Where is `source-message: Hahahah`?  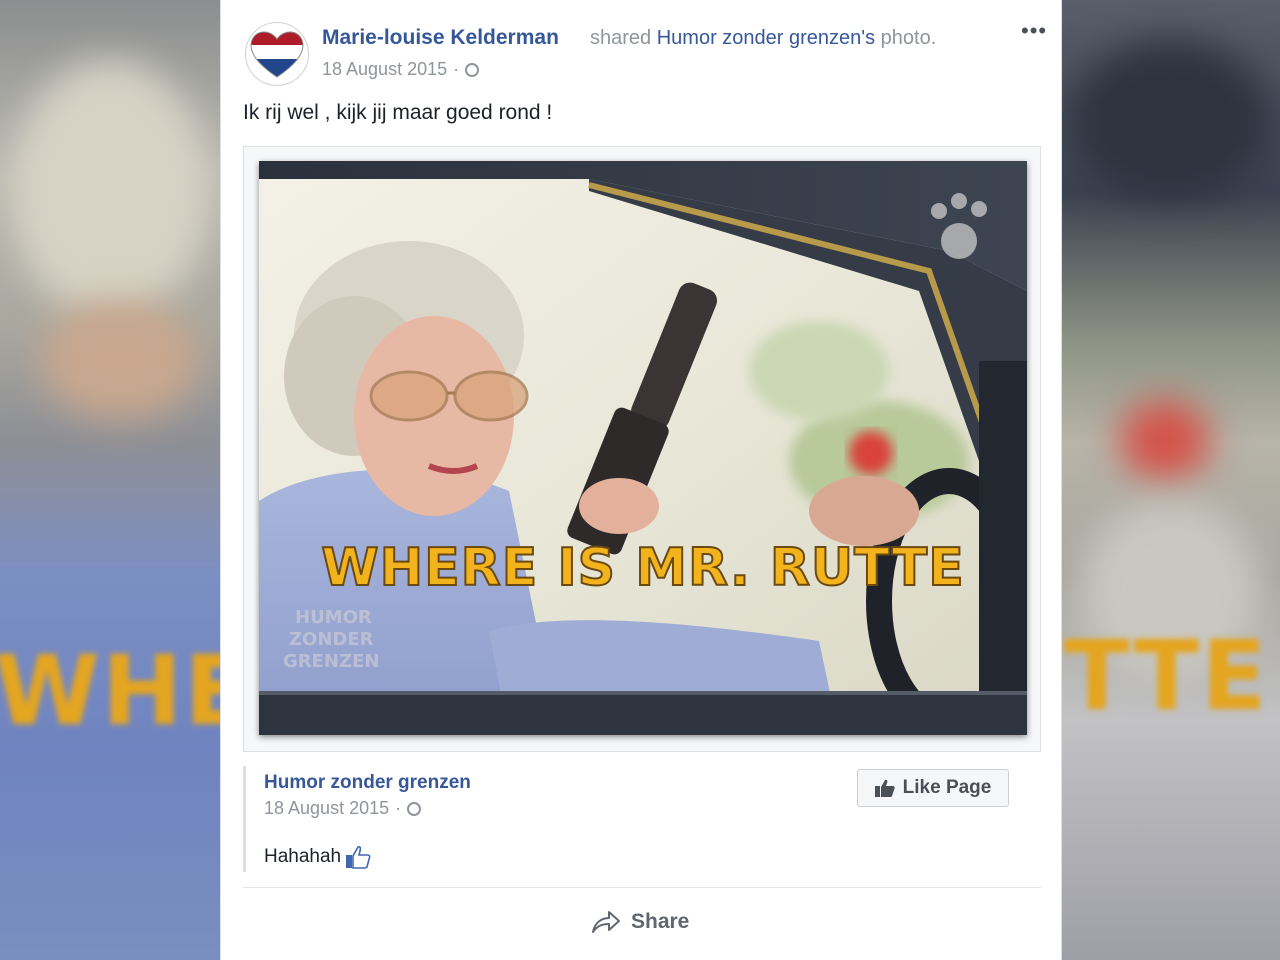
source-message: Hahahah is located at coordinates (303, 856).